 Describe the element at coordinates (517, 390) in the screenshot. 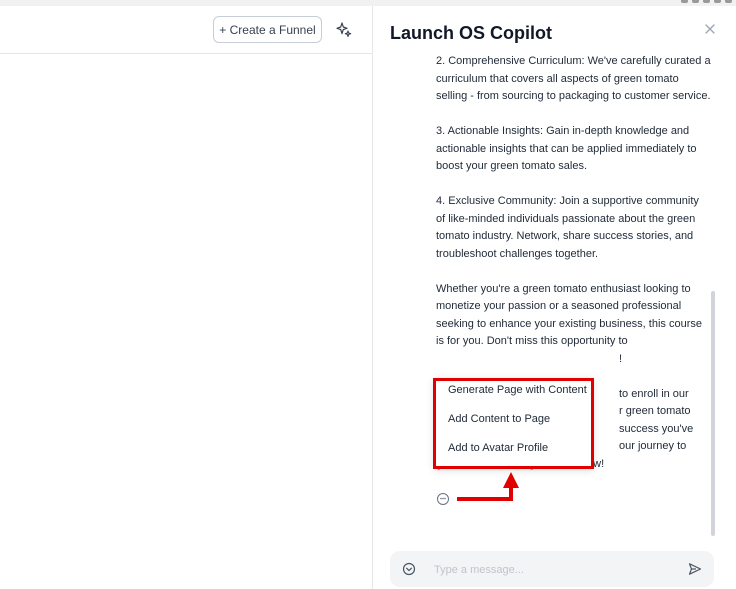

I see `menu-item-generate-page: Generate Page with Content` at that location.